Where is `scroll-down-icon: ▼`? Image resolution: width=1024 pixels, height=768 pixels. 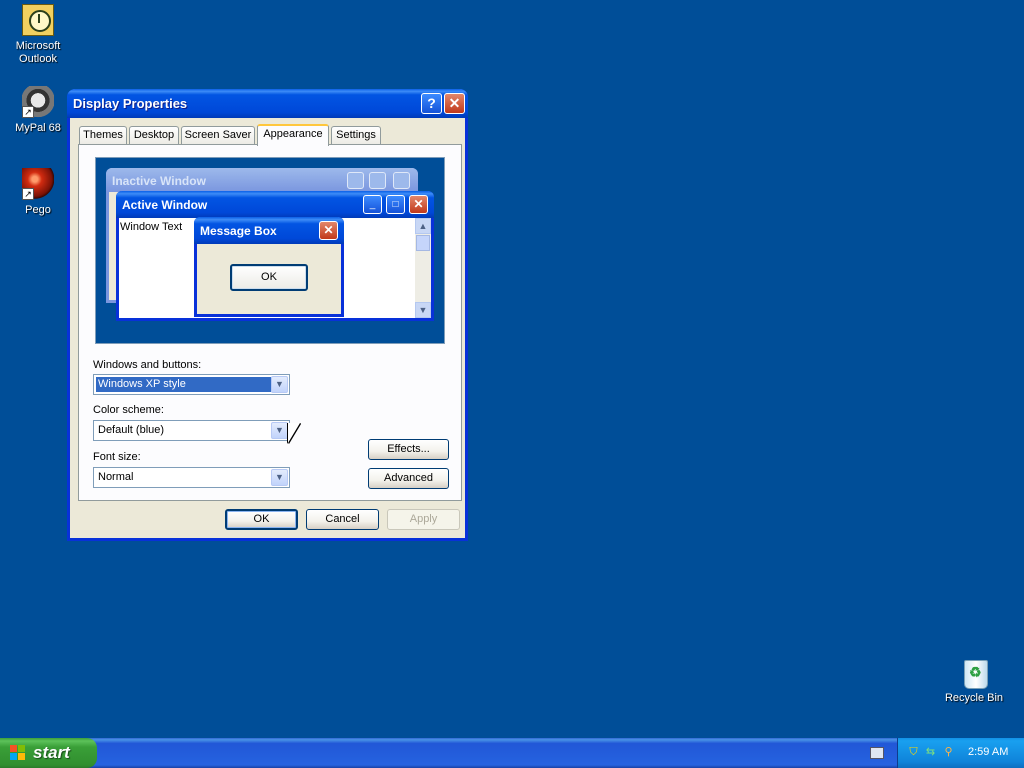 scroll-down-icon: ▼ is located at coordinates (423, 310).